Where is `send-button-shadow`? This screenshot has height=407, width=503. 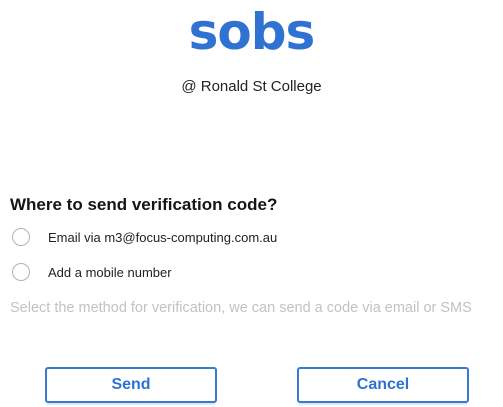 send-button-shadow is located at coordinates (131, 404).